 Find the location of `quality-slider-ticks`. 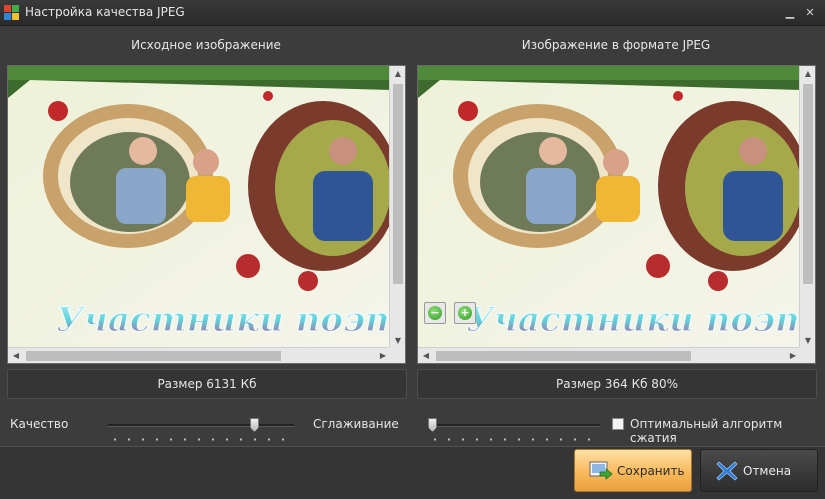

quality-slider-ticks is located at coordinates (201, 439).